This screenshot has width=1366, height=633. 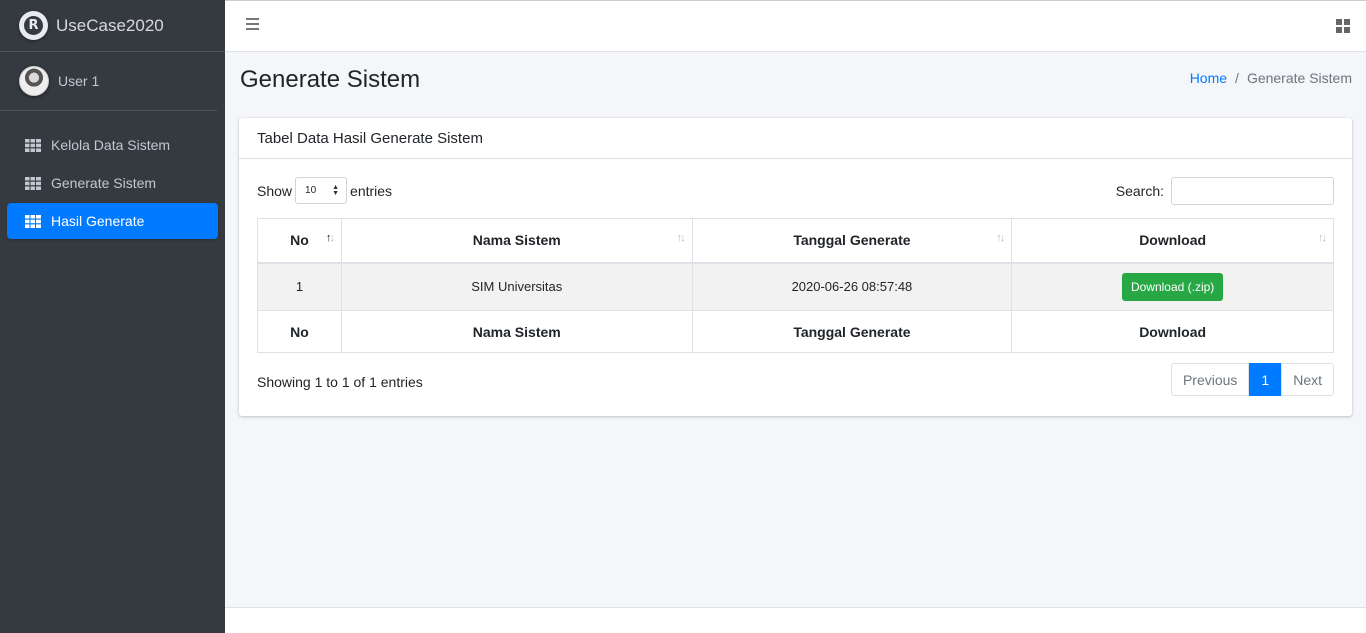 I want to click on sidebar-item-label: Kelola Data Sistem, so click(x=111, y=145).